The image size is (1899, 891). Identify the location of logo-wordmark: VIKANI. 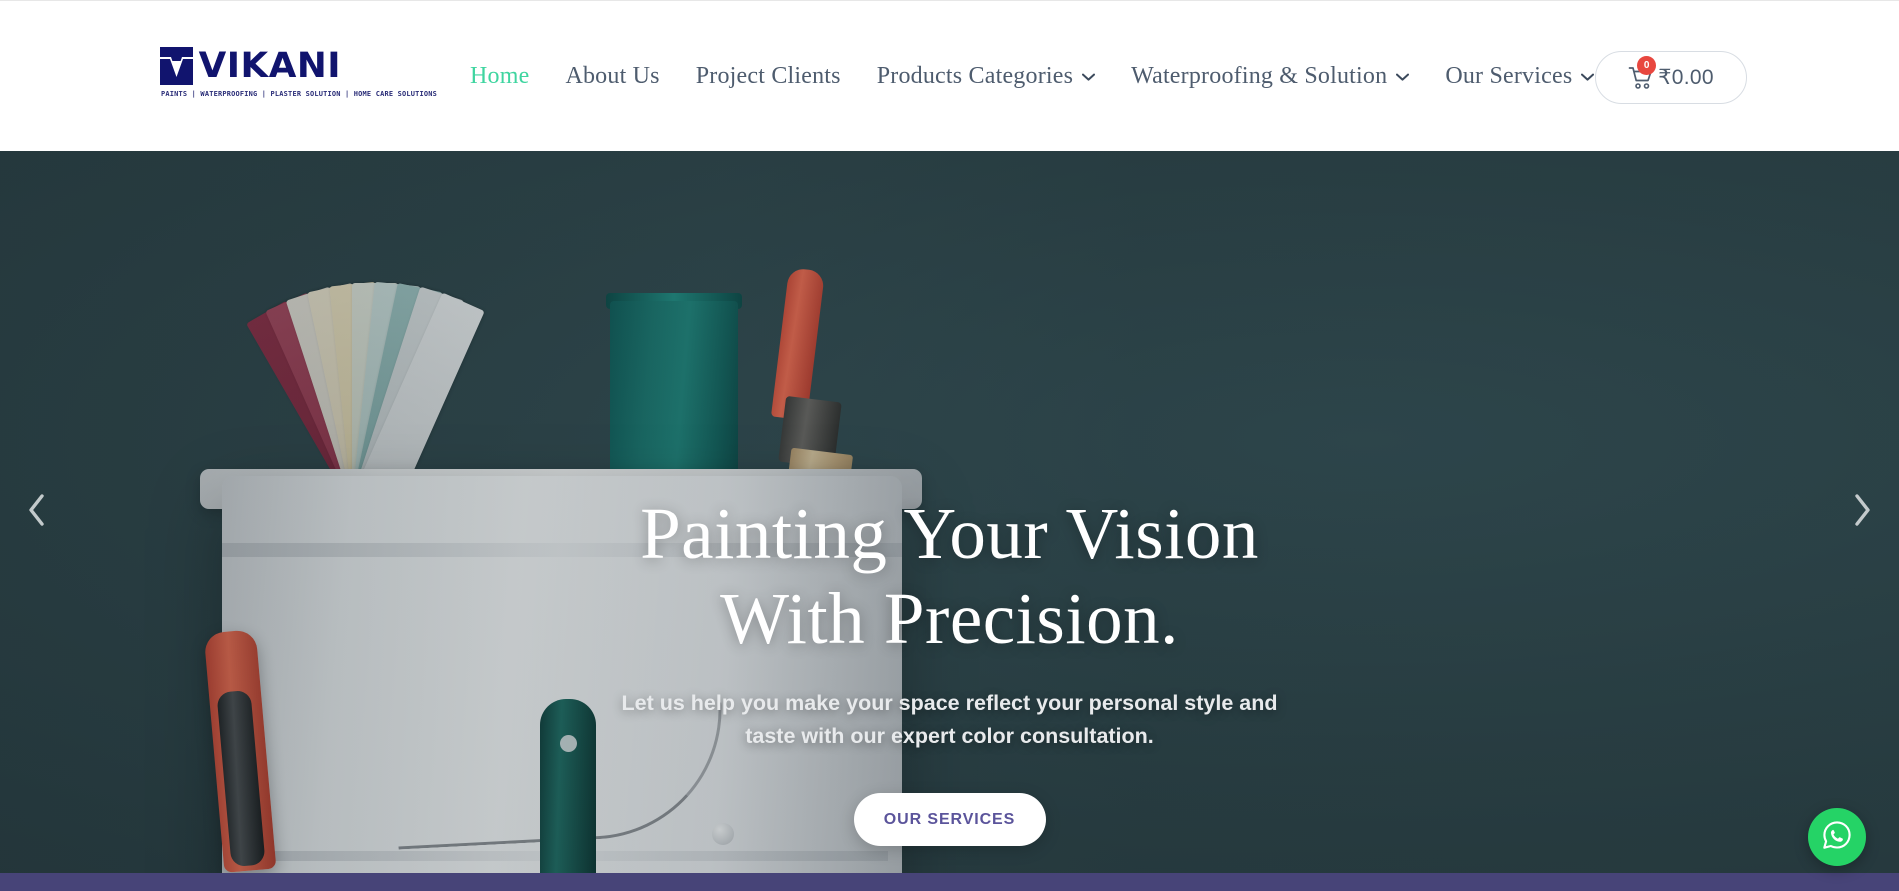
(270, 65).